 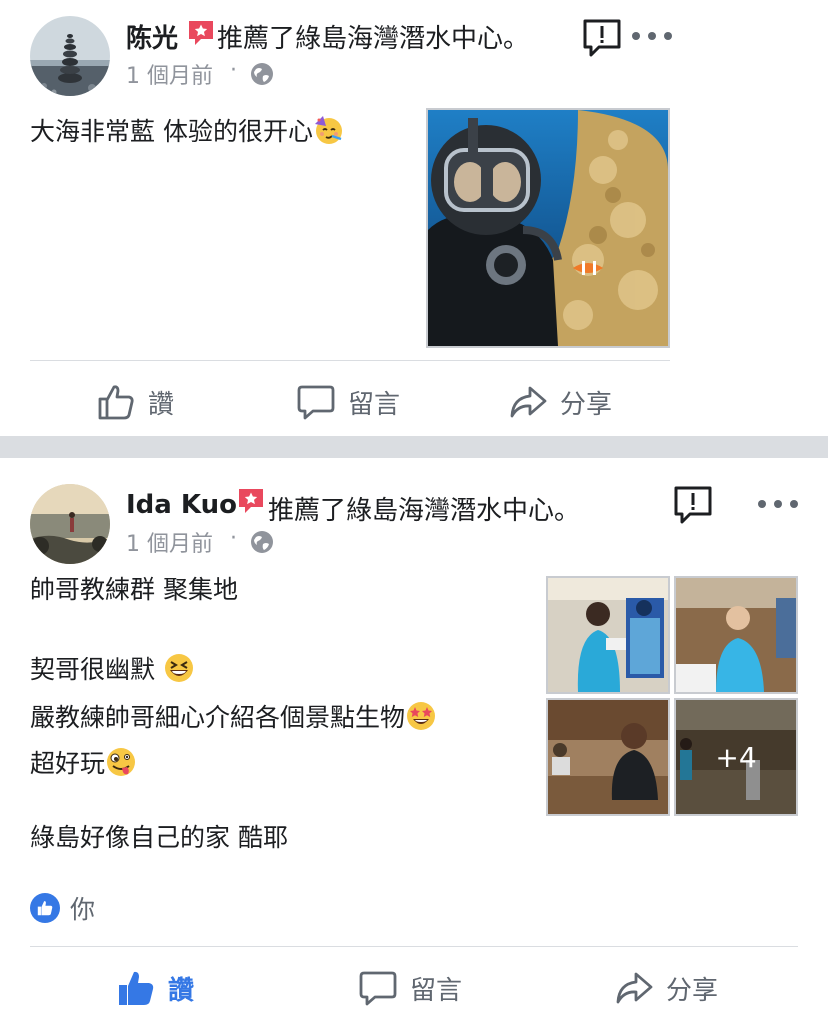 I want to click on partying-face-emoji, so click(x=328, y=130).